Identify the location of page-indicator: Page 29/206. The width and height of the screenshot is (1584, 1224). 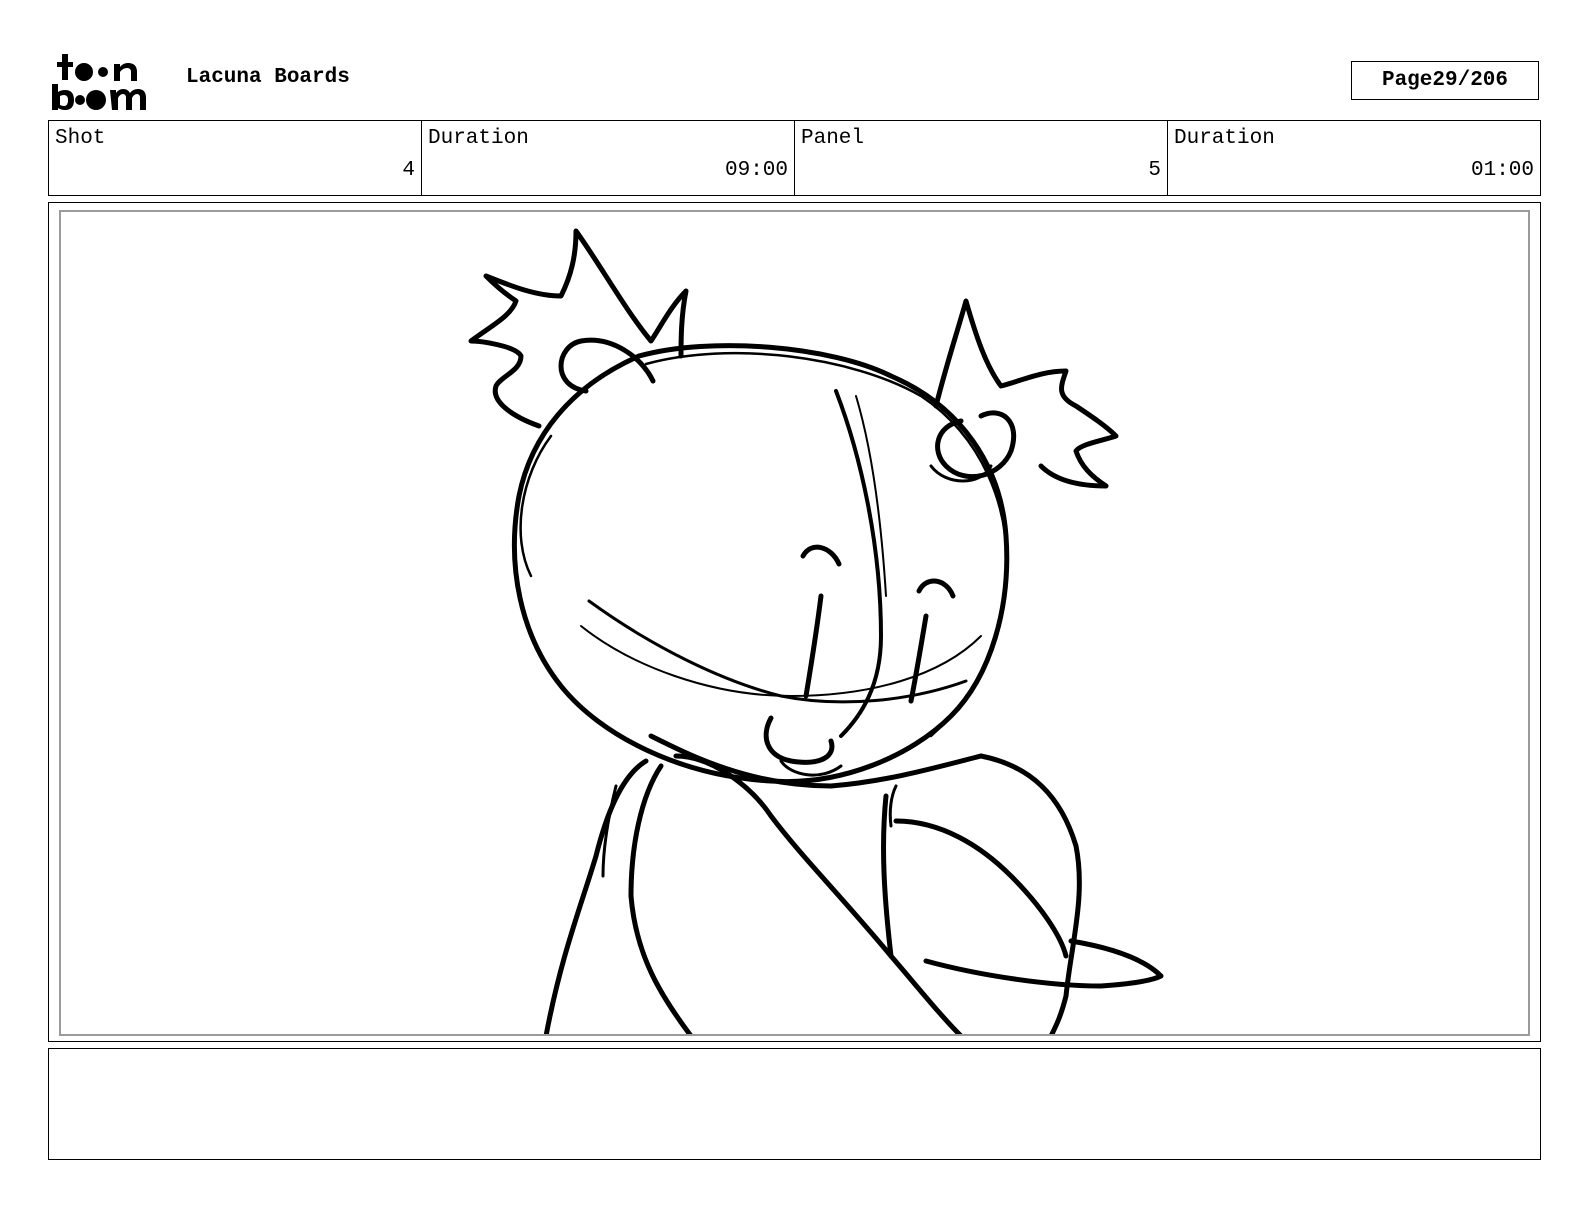
(1445, 80).